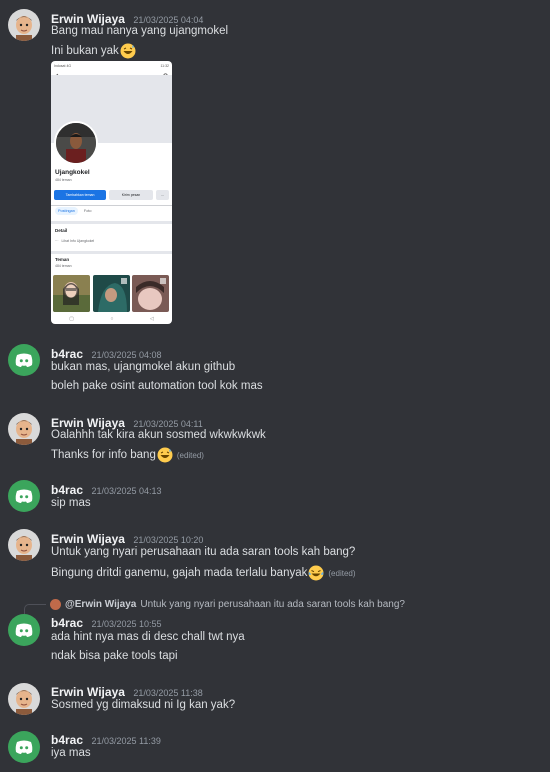  What do you see at coordinates (63, 180) in the screenshot?
I see `friend-count: 484 teman` at bounding box center [63, 180].